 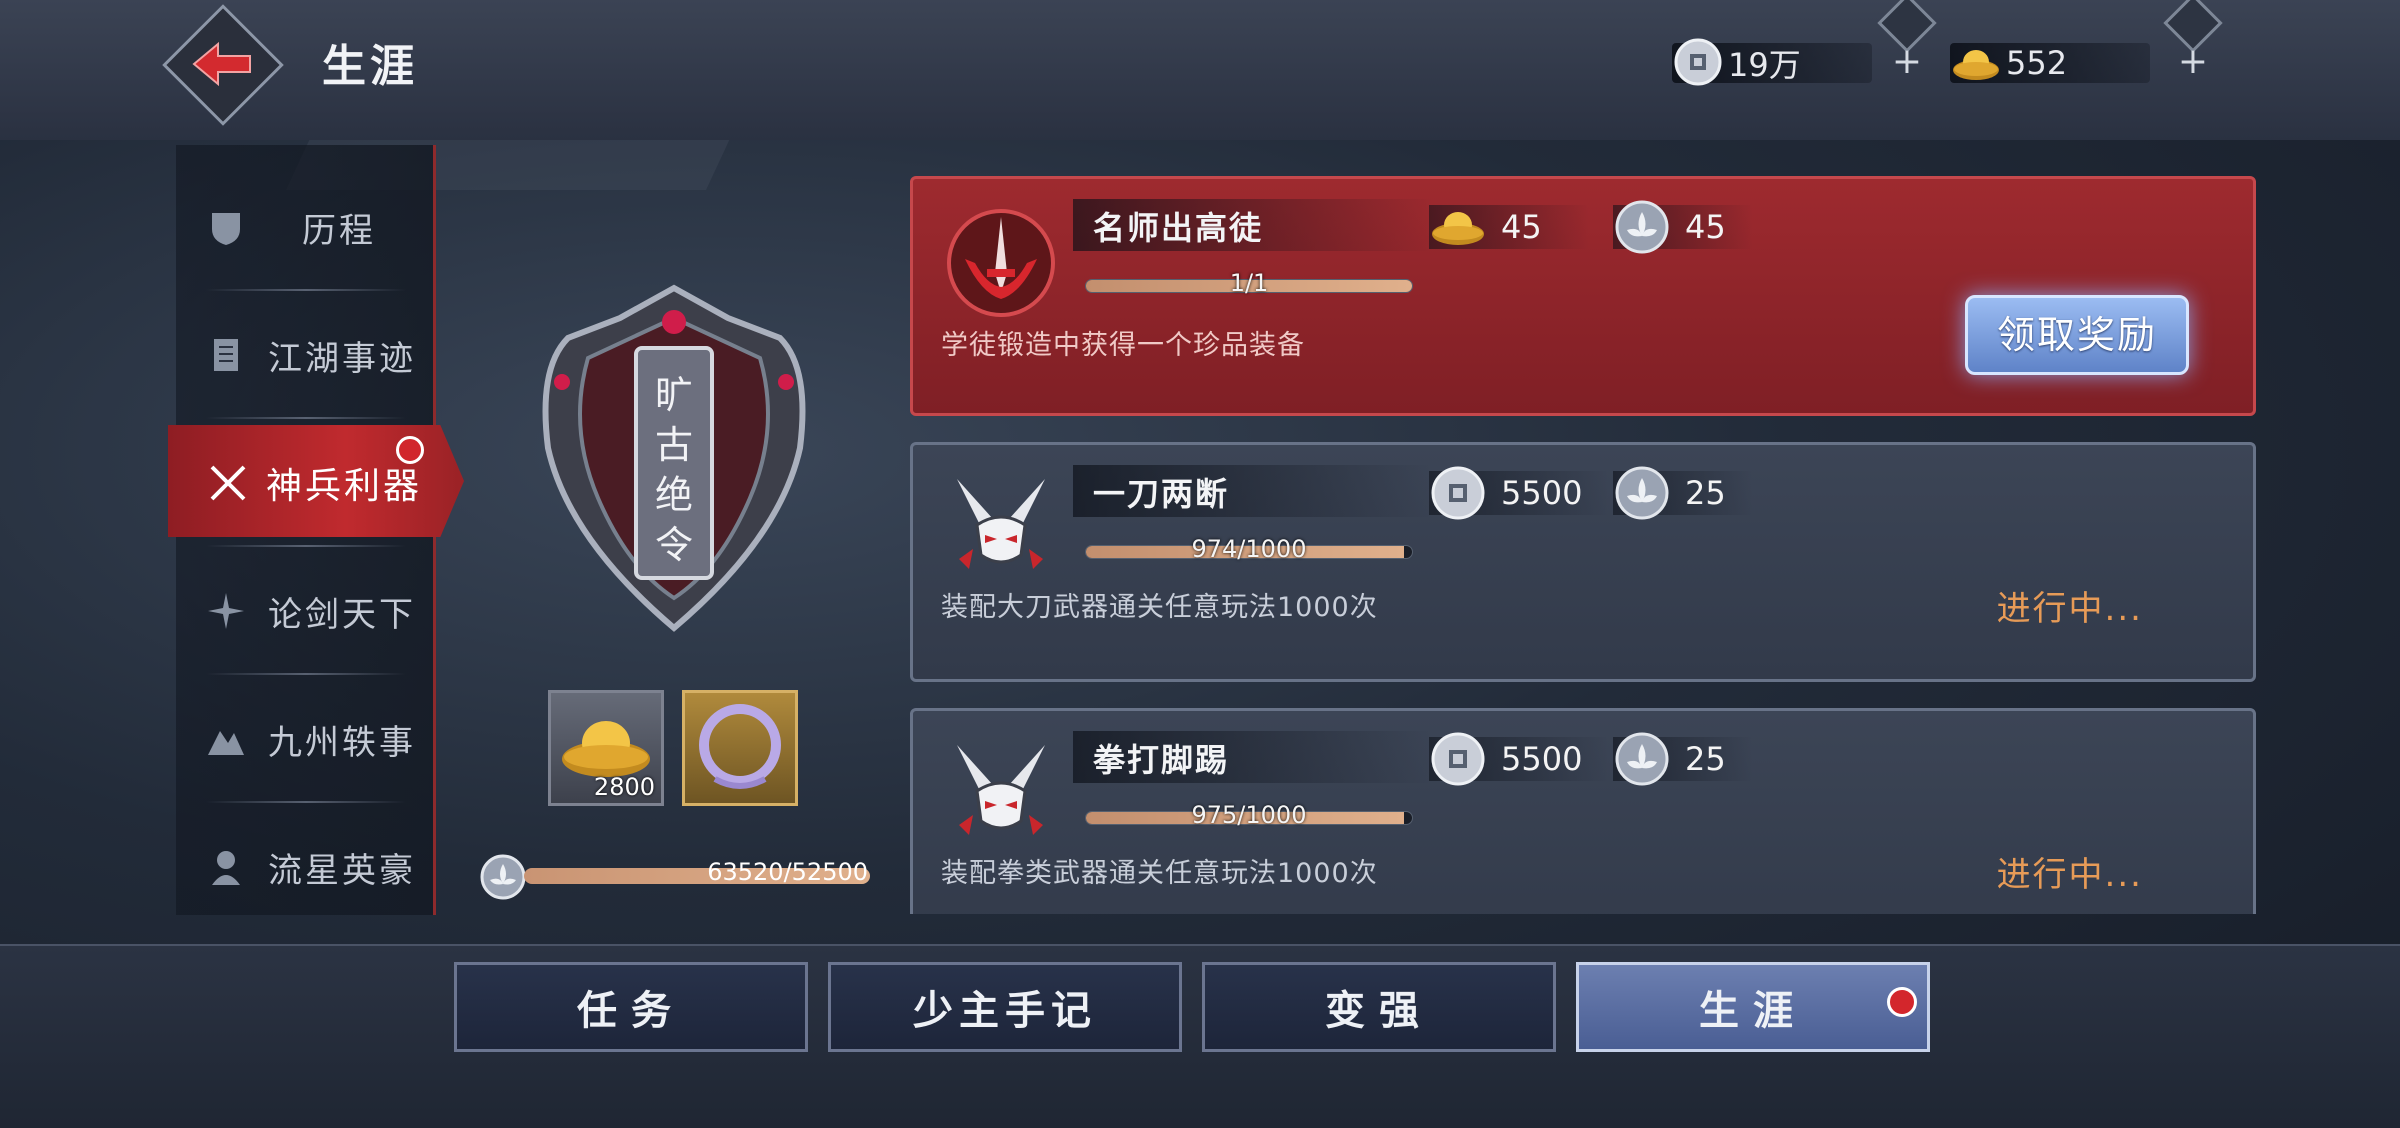 What do you see at coordinates (228, 483) in the screenshot?
I see `crossed-swords-icon` at bounding box center [228, 483].